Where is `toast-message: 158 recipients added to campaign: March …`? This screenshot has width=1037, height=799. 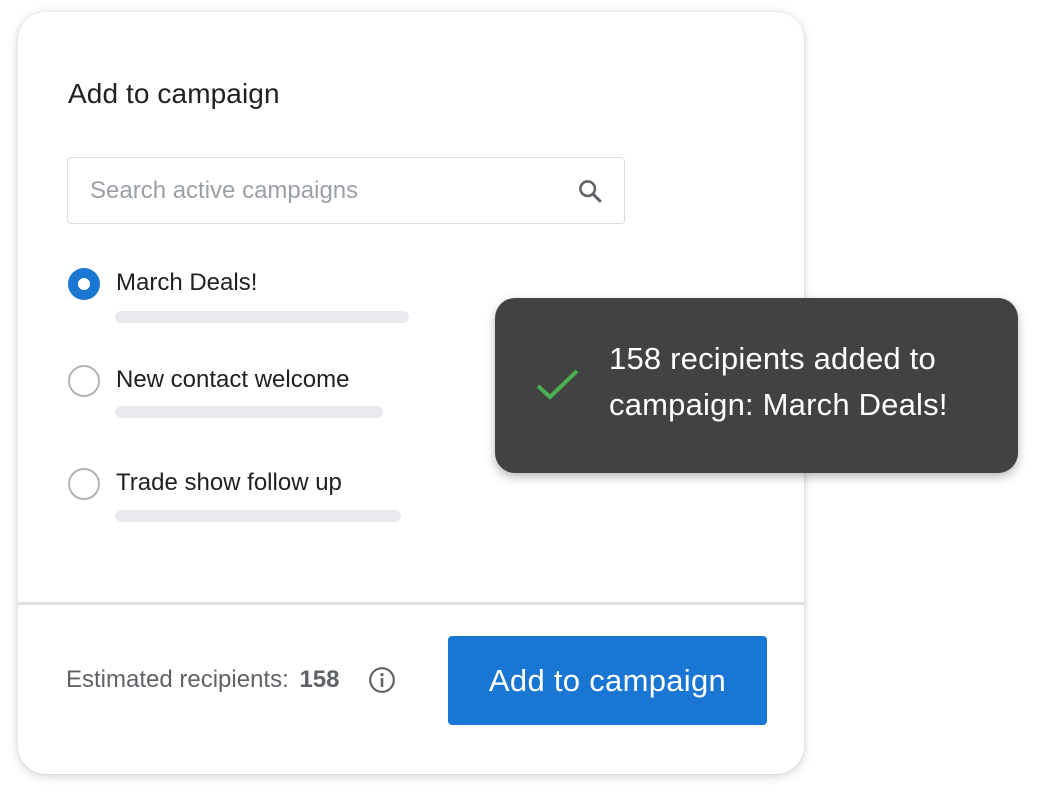
toast-message: 158 recipients added to campaign: March … is located at coordinates (778, 381).